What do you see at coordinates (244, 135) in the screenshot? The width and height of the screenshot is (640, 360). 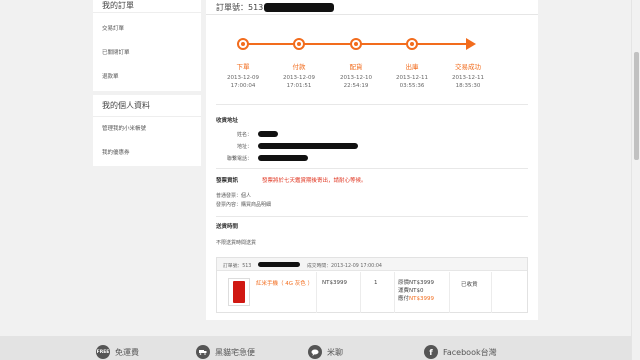 I see `name-label: 姓名：` at bounding box center [244, 135].